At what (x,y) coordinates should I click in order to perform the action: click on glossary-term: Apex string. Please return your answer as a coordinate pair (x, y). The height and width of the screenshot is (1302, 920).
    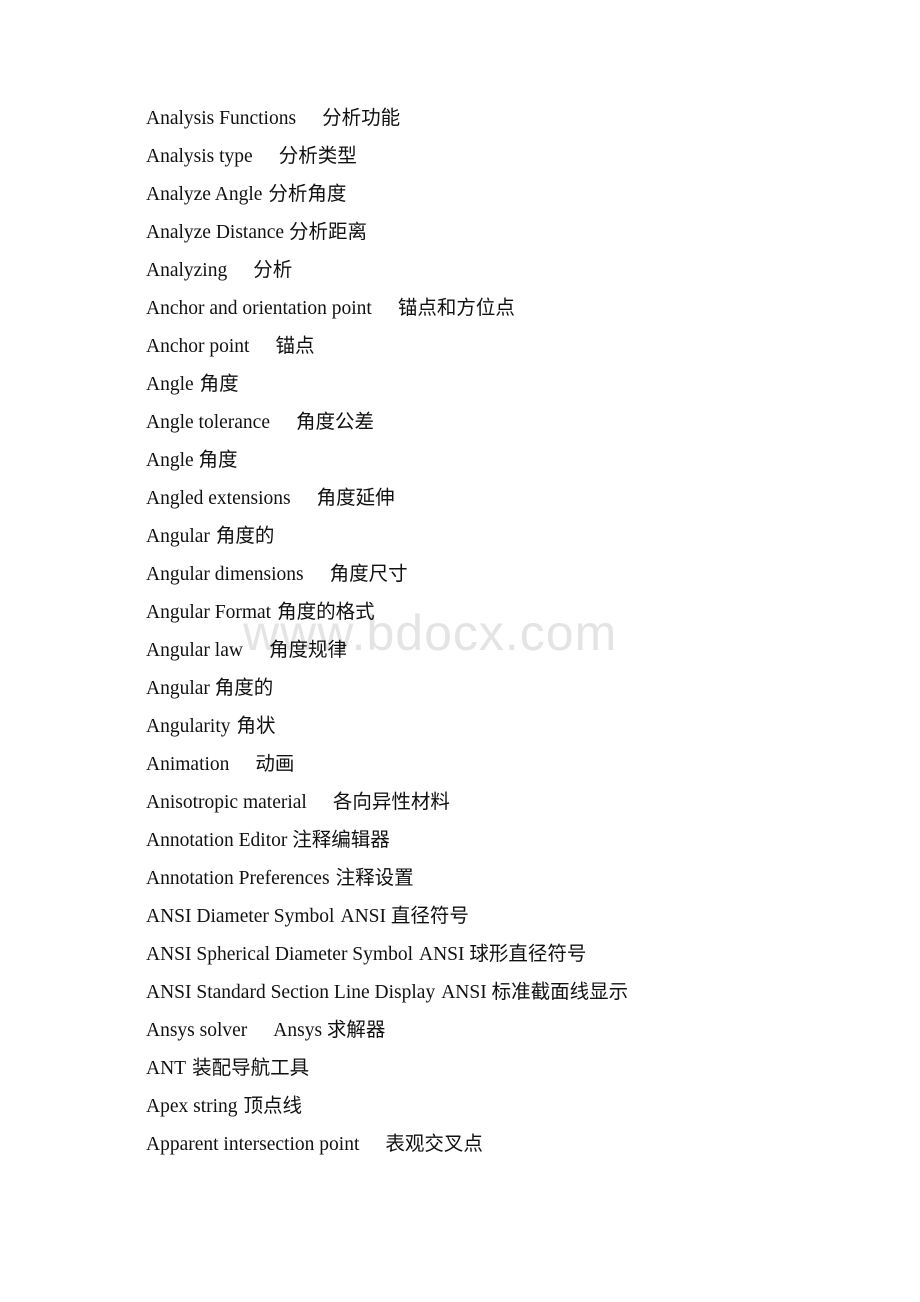
    Looking at the image, I should click on (192, 1106).